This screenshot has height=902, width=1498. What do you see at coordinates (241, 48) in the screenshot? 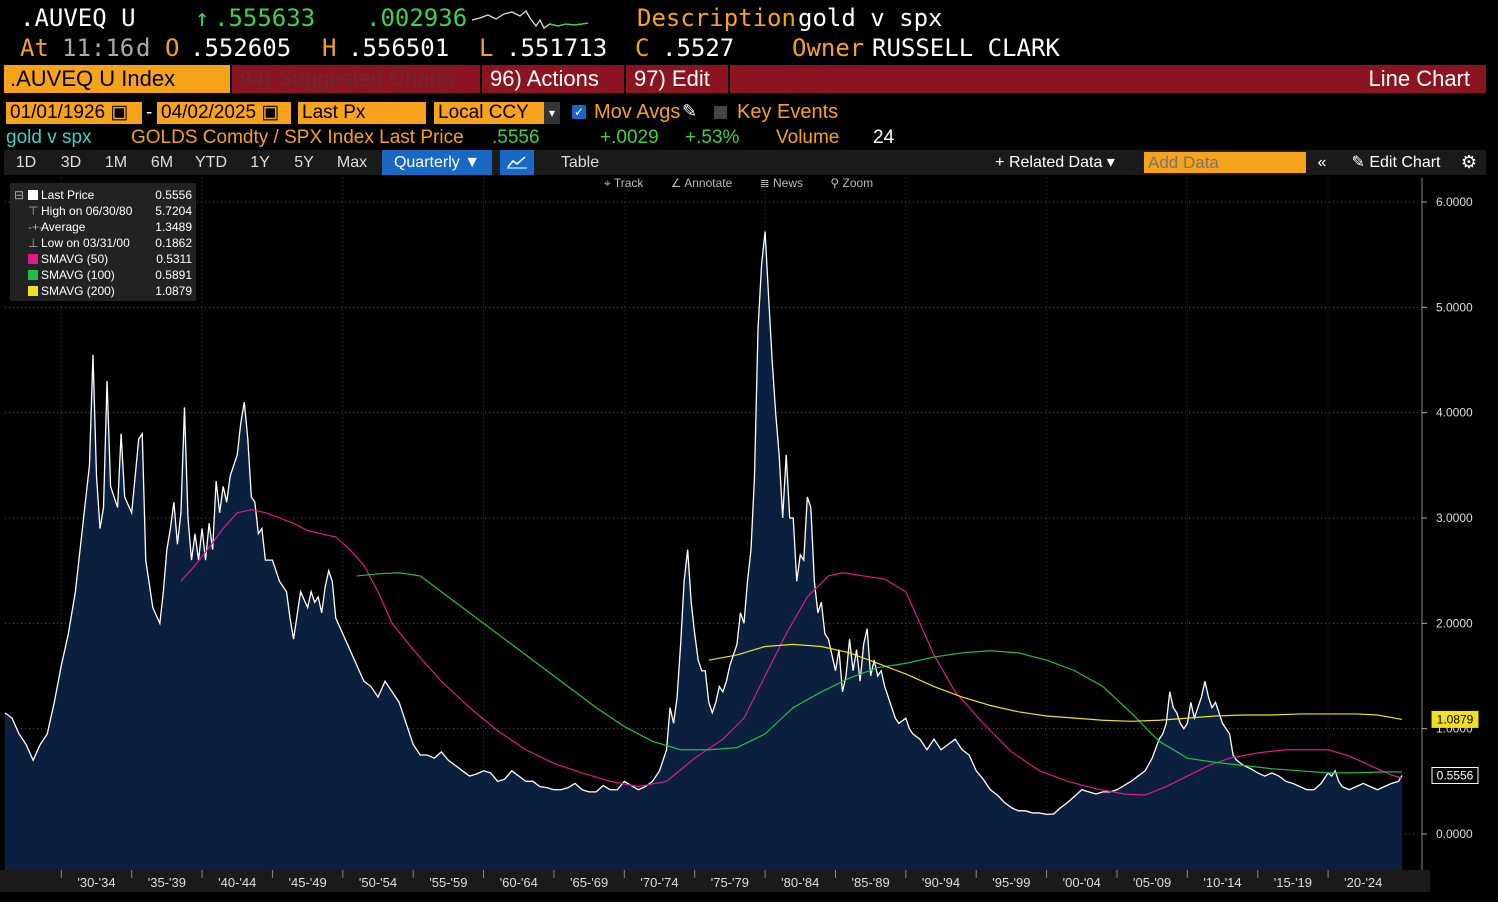
I see `open-value: .552605` at bounding box center [241, 48].